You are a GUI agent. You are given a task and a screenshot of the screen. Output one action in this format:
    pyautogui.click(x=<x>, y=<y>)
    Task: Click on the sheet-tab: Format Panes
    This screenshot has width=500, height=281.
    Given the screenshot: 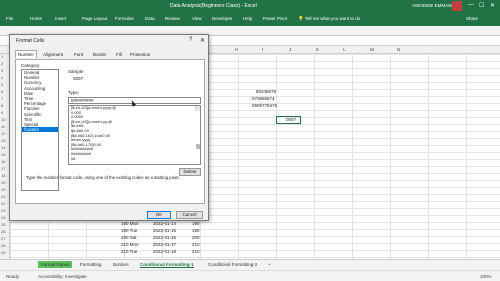 What is the action you would take?
    pyautogui.click(x=55, y=264)
    